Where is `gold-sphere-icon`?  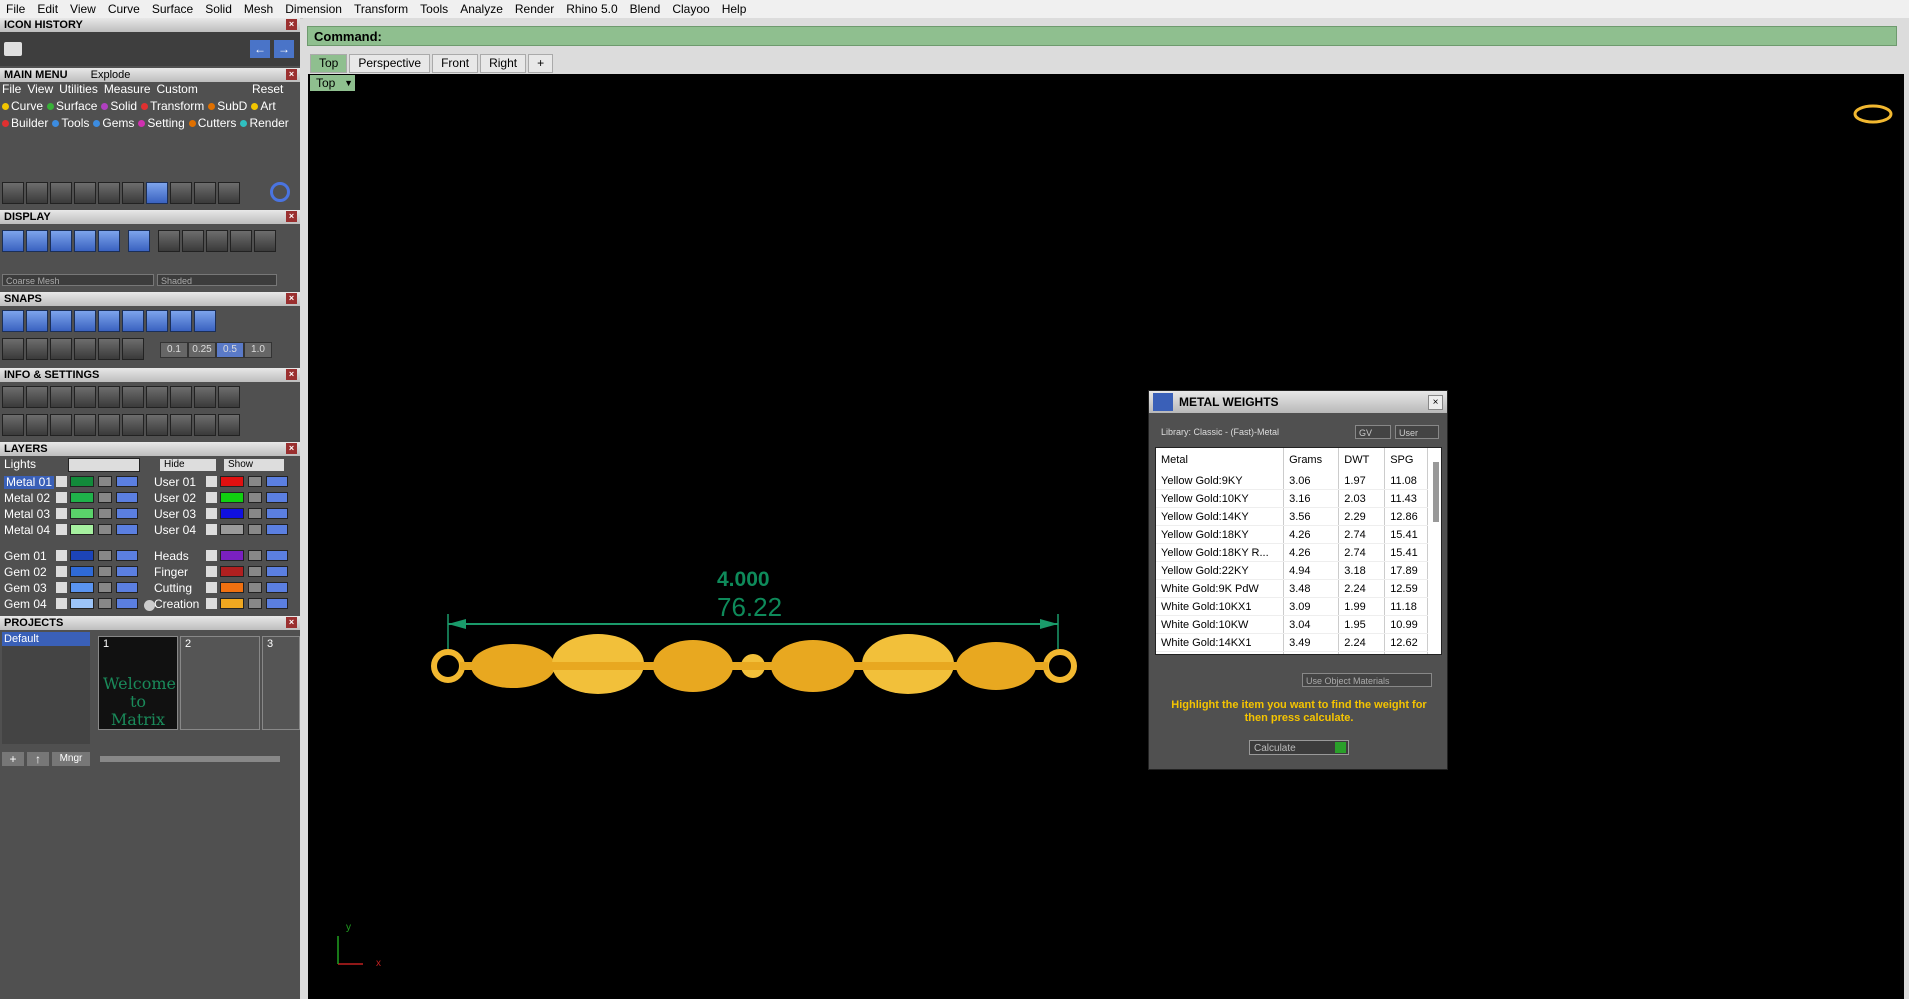 gold-sphere-icon is located at coordinates (169, 241).